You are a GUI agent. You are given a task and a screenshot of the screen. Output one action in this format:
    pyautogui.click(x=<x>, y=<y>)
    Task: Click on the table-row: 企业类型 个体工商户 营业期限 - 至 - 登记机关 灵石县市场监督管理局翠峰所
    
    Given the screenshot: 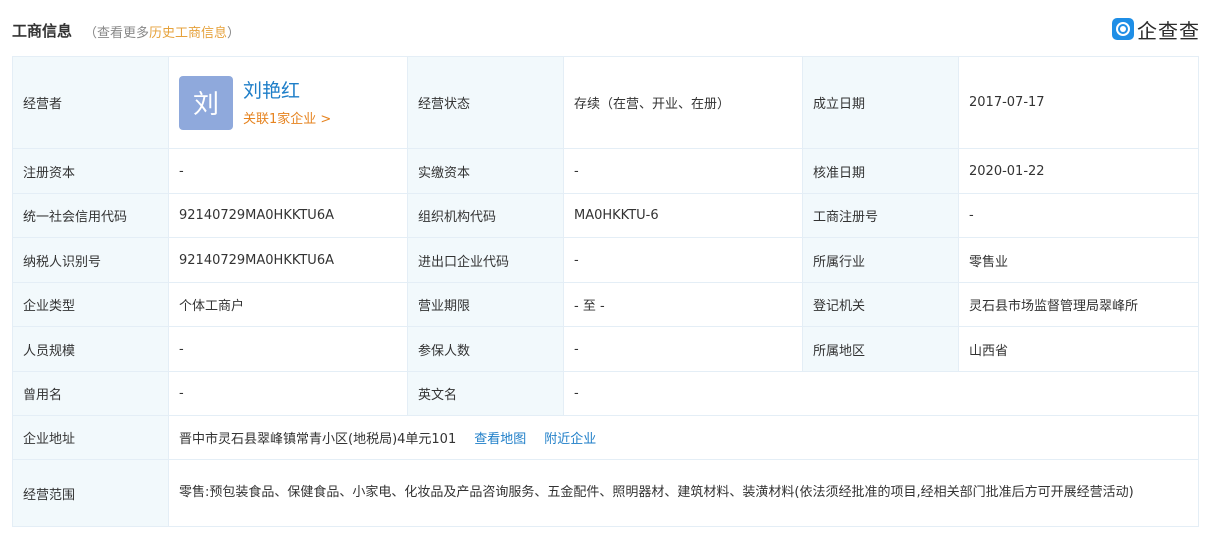 What is the action you would take?
    pyautogui.click(x=605, y=304)
    